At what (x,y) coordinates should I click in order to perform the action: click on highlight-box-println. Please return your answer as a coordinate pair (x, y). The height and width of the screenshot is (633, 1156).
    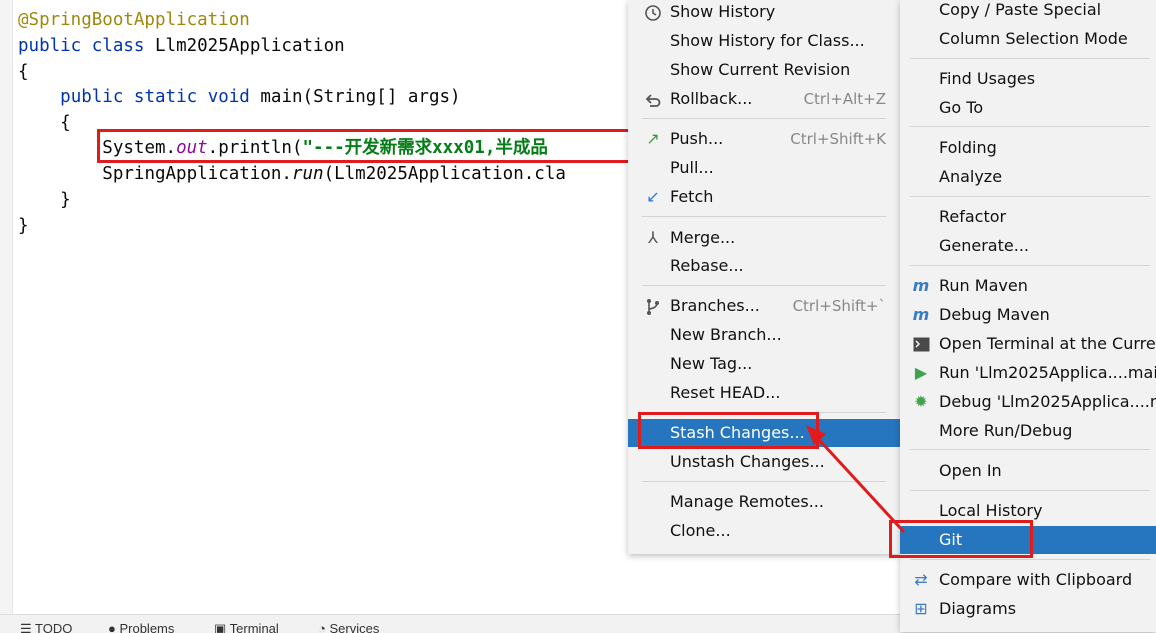
    Looking at the image, I should click on (367, 146).